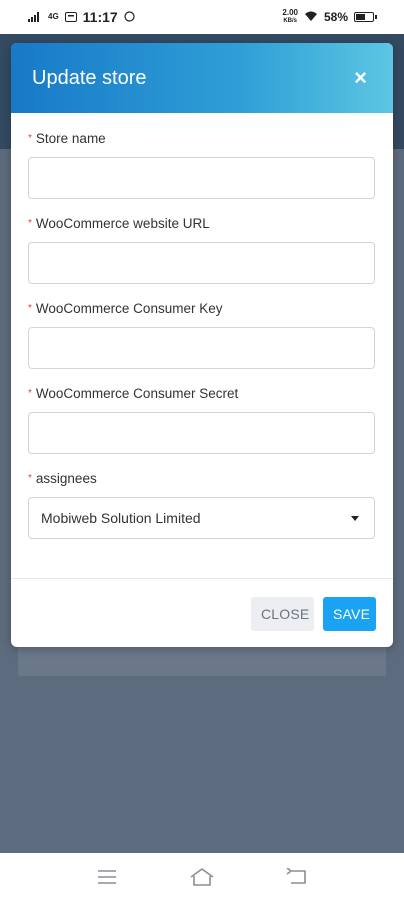 This screenshot has width=404, height=900. What do you see at coordinates (201, 263) in the screenshot?
I see `website-url-input` at bounding box center [201, 263].